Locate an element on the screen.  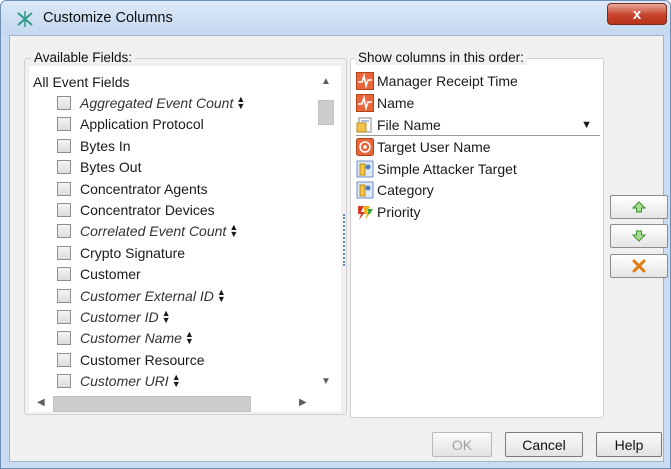
field-label: Customer Name is located at coordinates (131, 338).